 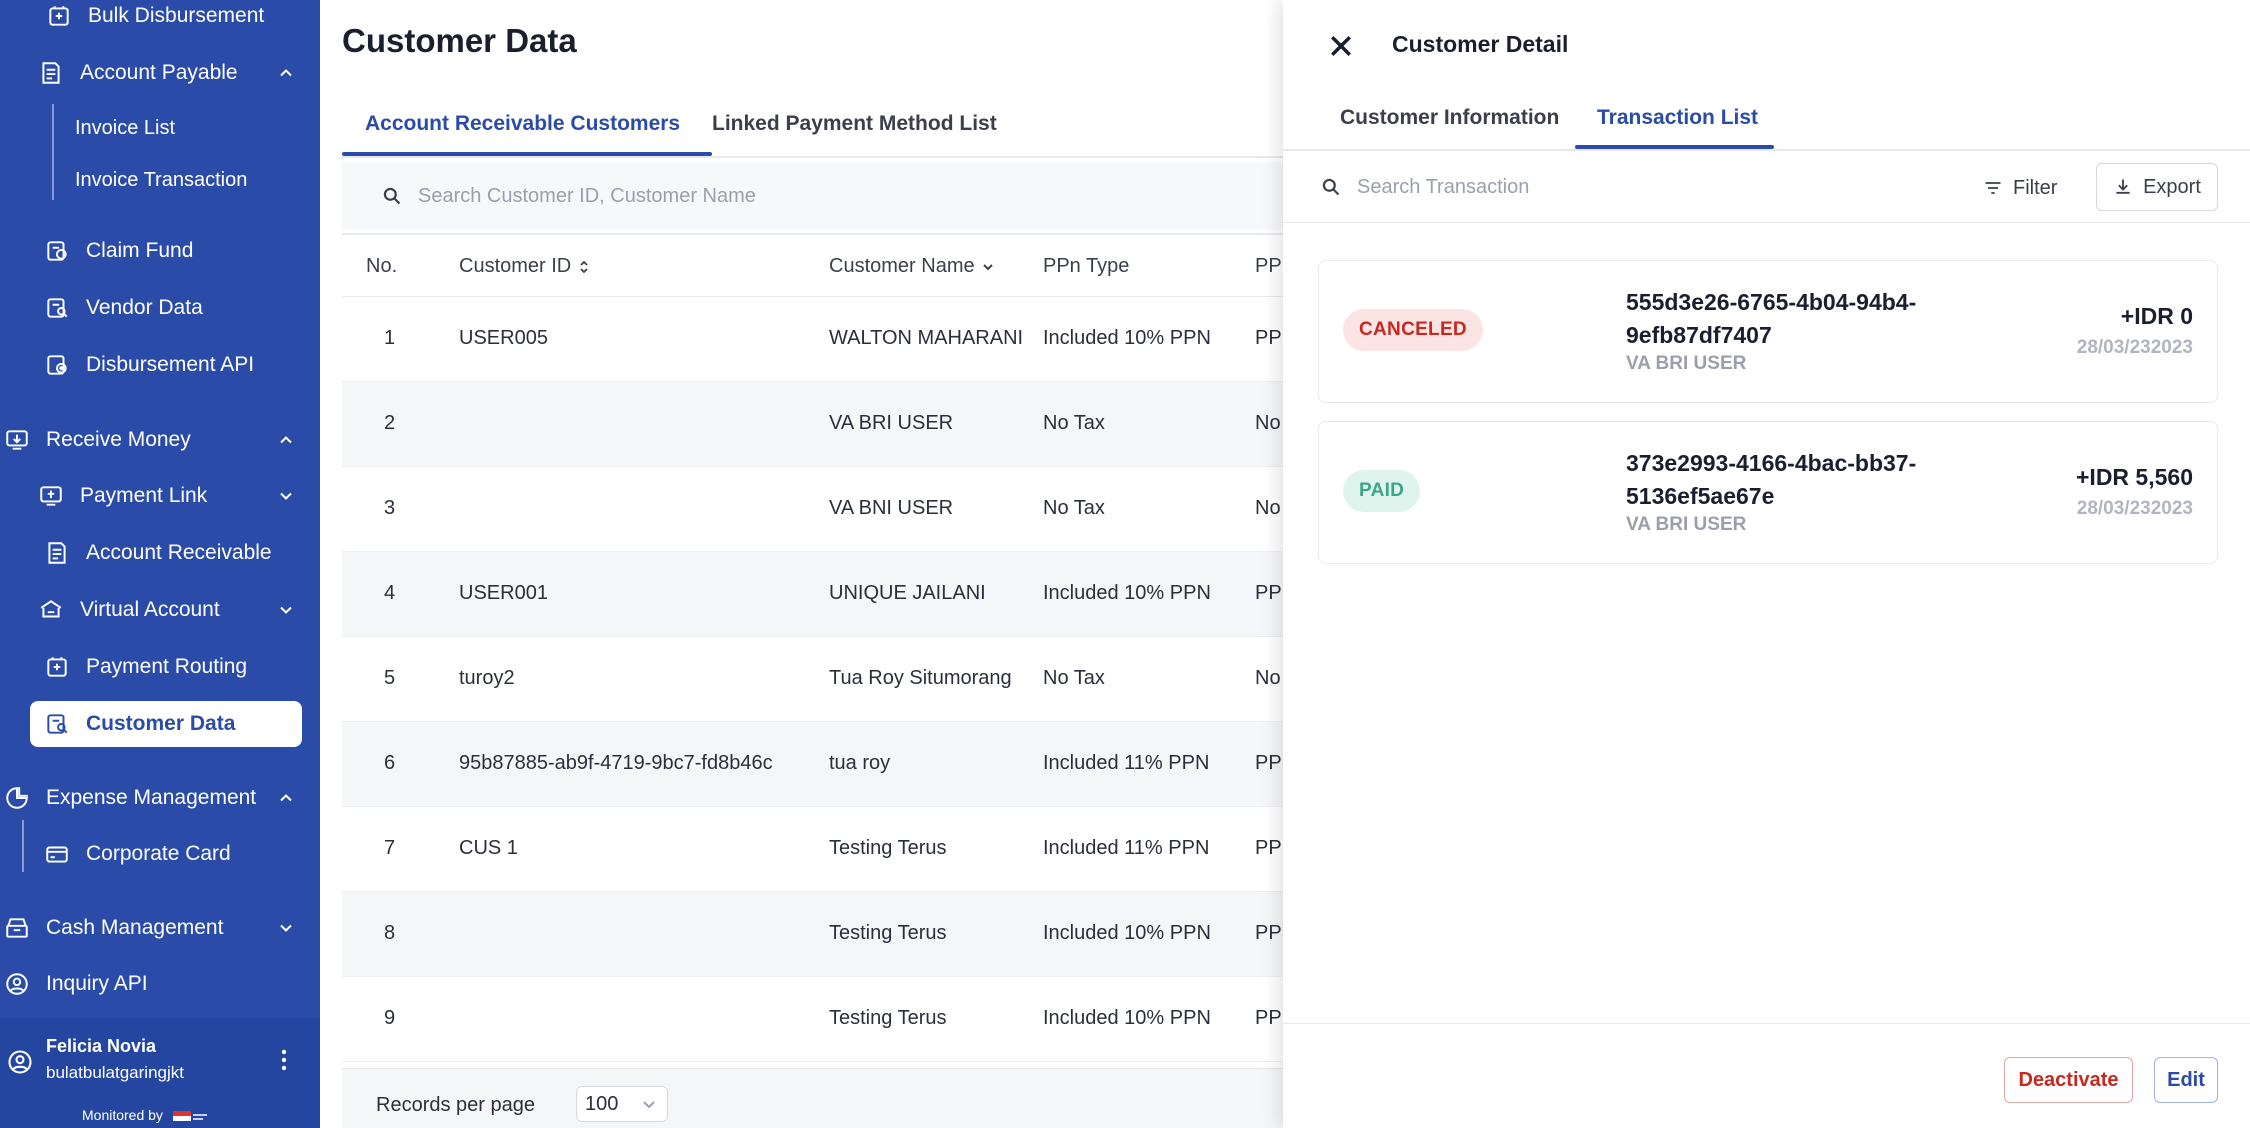 What do you see at coordinates (2186, 1080) in the screenshot?
I see `edit-button: Edit` at bounding box center [2186, 1080].